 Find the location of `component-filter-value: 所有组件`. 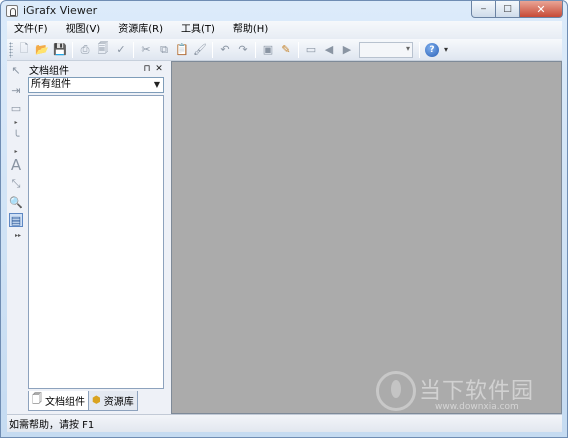

component-filter-value: 所有组件 is located at coordinates (51, 84).